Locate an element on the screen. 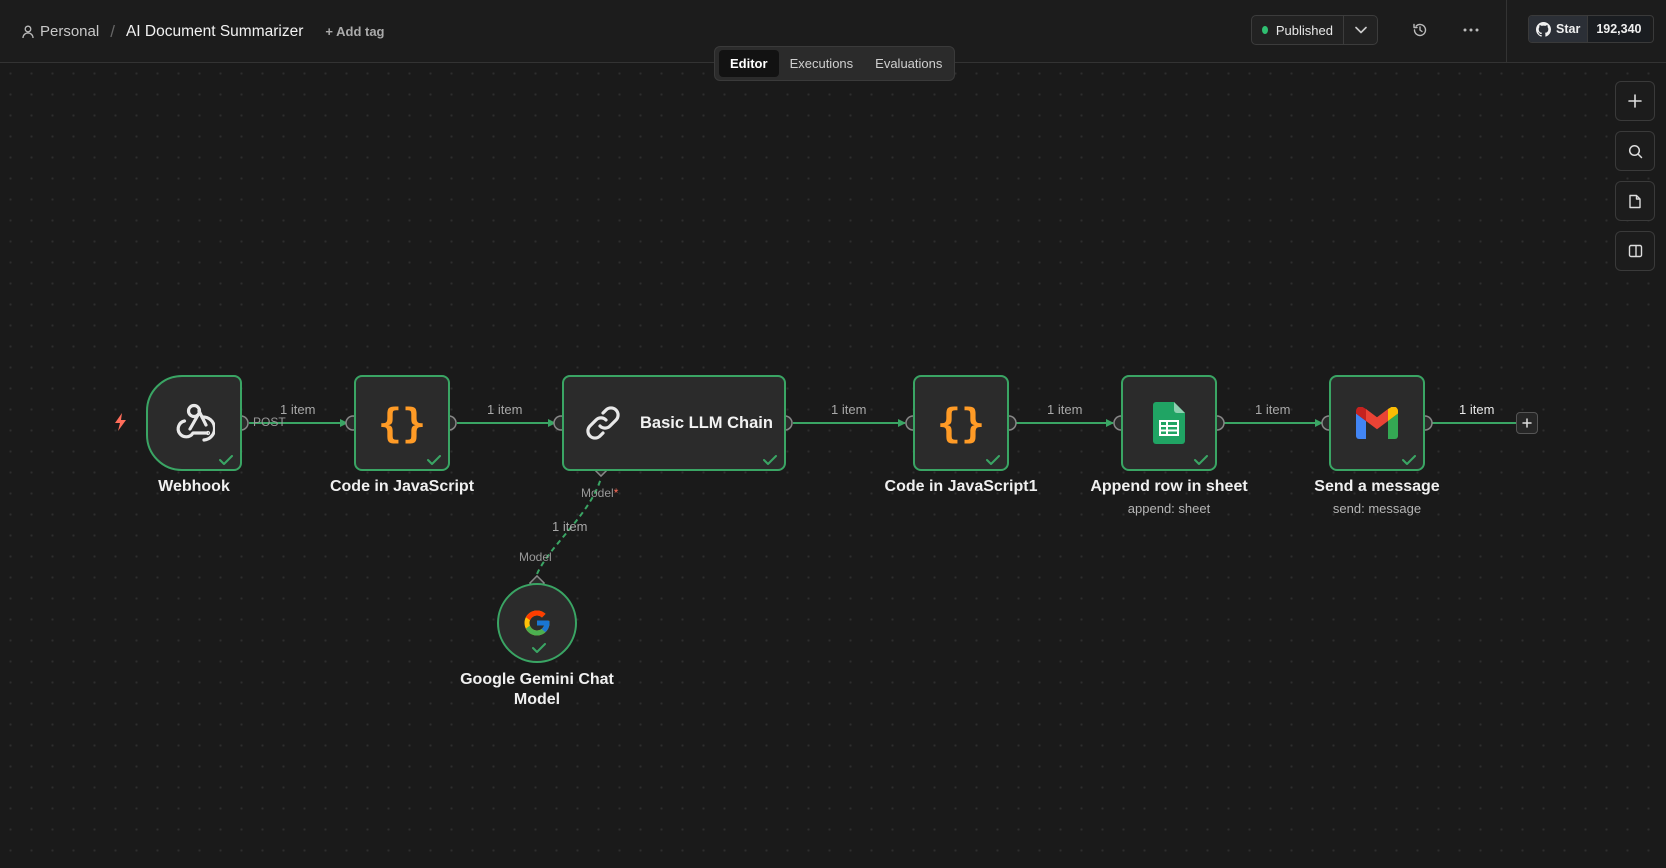 The height and width of the screenshot is (868, 1666). gmail-icon is located at coordinates (1377, 423).